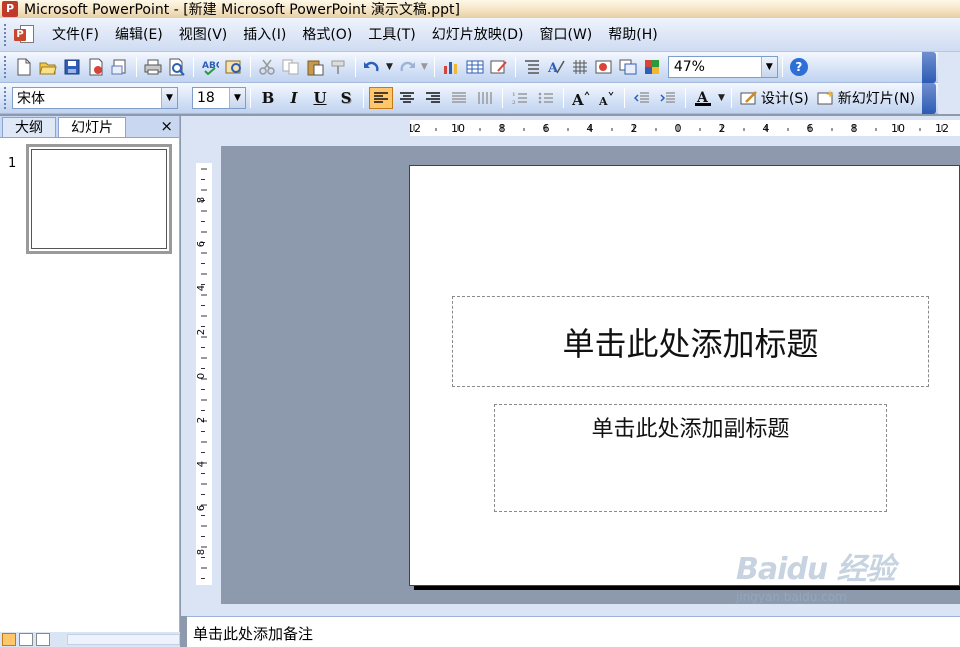 Image resolution: width=960 pixels, height=647 pixels. What do you see at coordinates (546, 98) in the screenshot?
I see `bullets-button` at bounding box center [546, 98].